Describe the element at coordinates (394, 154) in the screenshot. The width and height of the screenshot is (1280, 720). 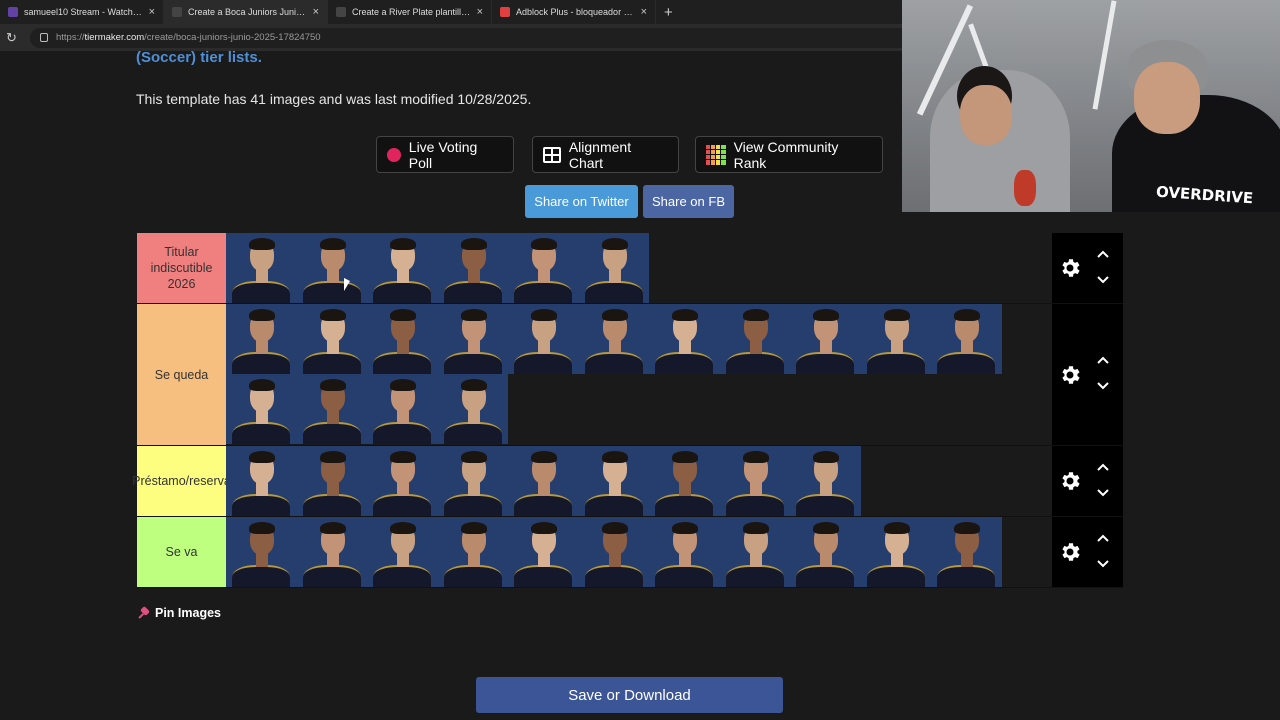
I see `live-dot-icon` at that location.